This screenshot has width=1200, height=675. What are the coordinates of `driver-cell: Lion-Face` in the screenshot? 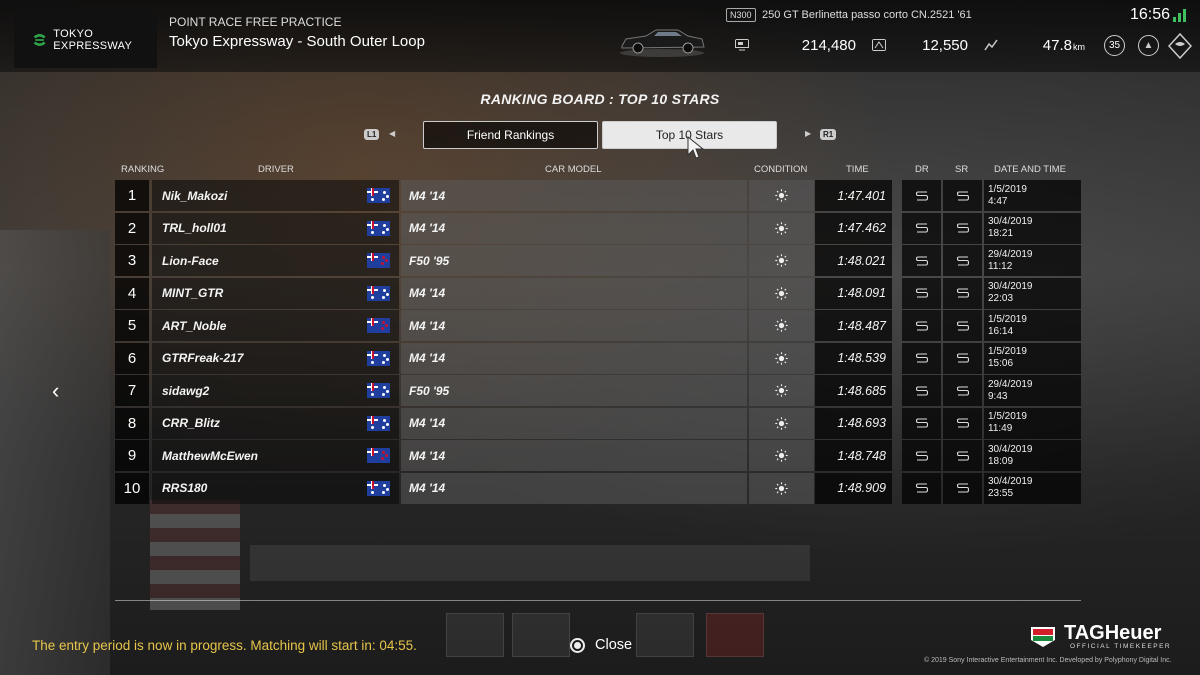 It's located at (275, 260).